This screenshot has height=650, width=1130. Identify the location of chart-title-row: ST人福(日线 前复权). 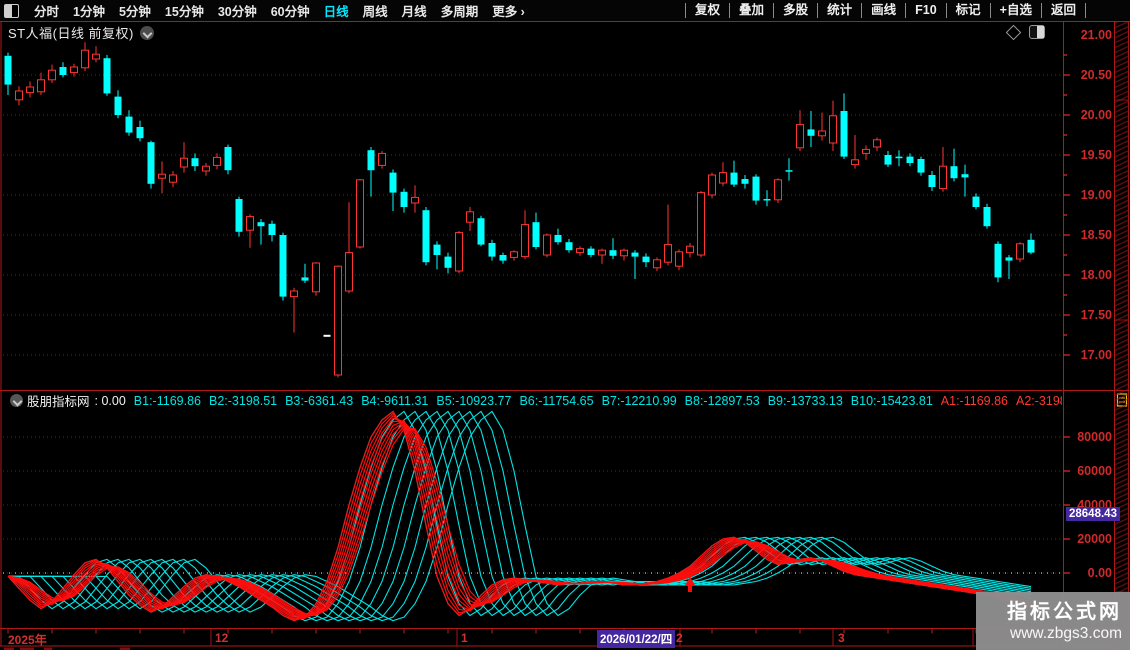
(81, 32).